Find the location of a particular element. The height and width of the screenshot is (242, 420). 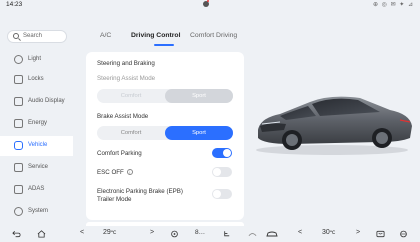

sidebar-item-label: Energy is located at coordinates (38, 123).